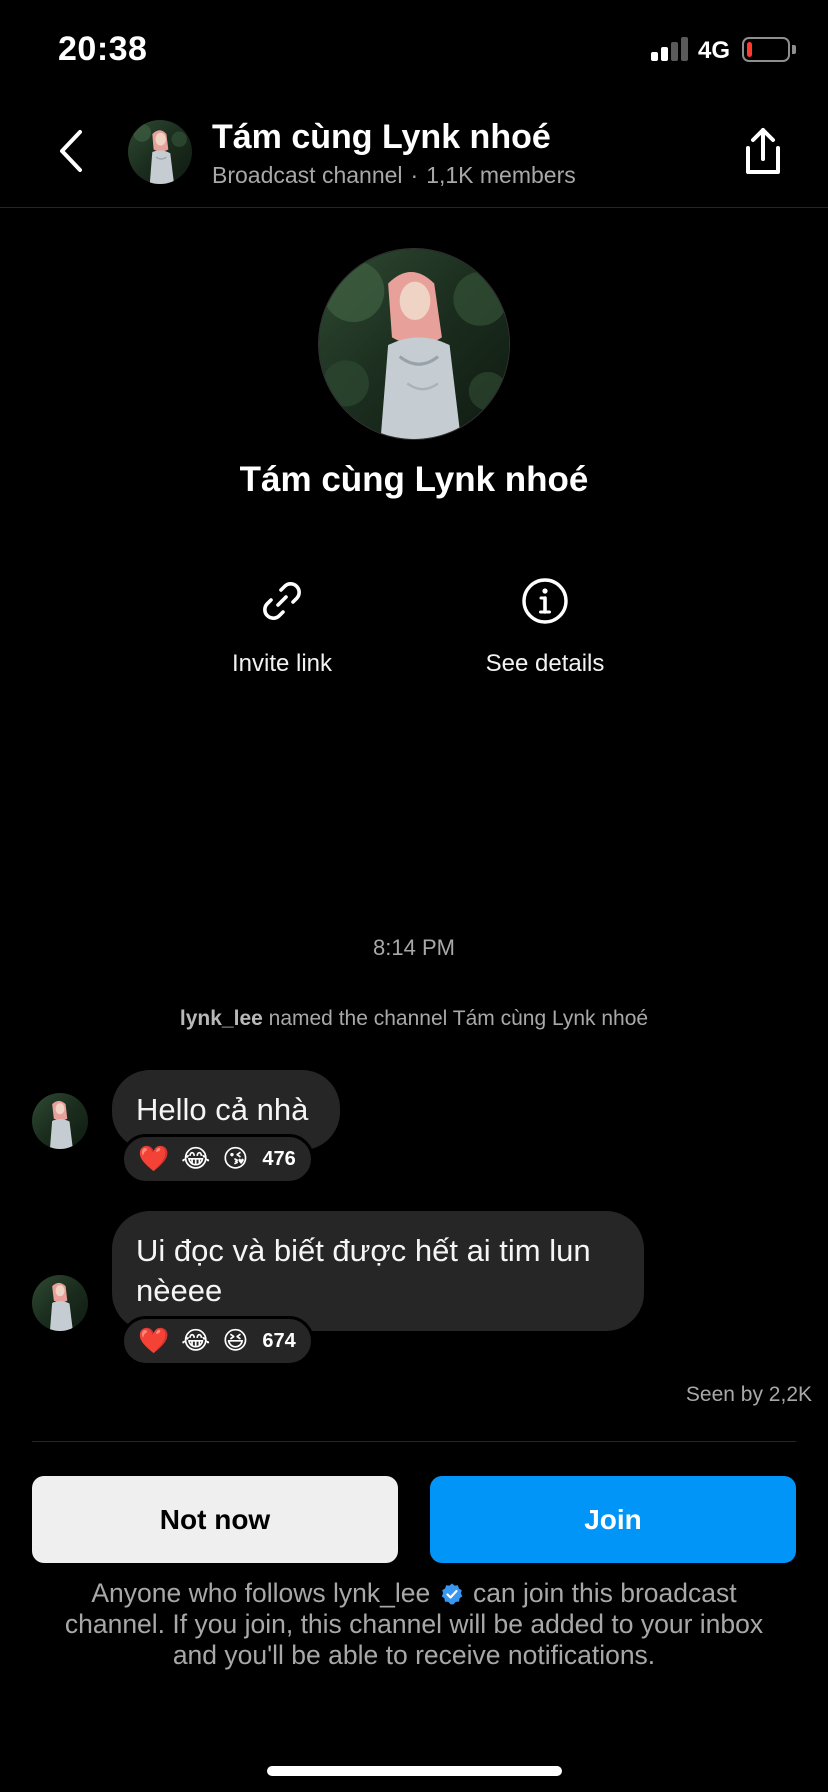  Describe the element at coordinates (282, 627) in the screenshot. I see `invite-link-button: Invite link` at that location.